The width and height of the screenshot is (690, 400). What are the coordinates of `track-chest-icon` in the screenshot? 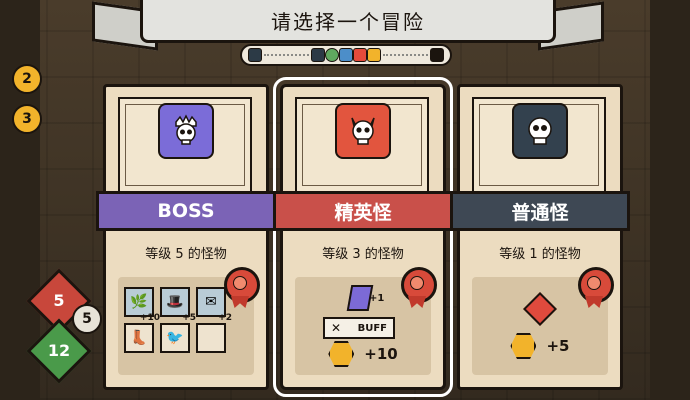 It's located at (346, 55).